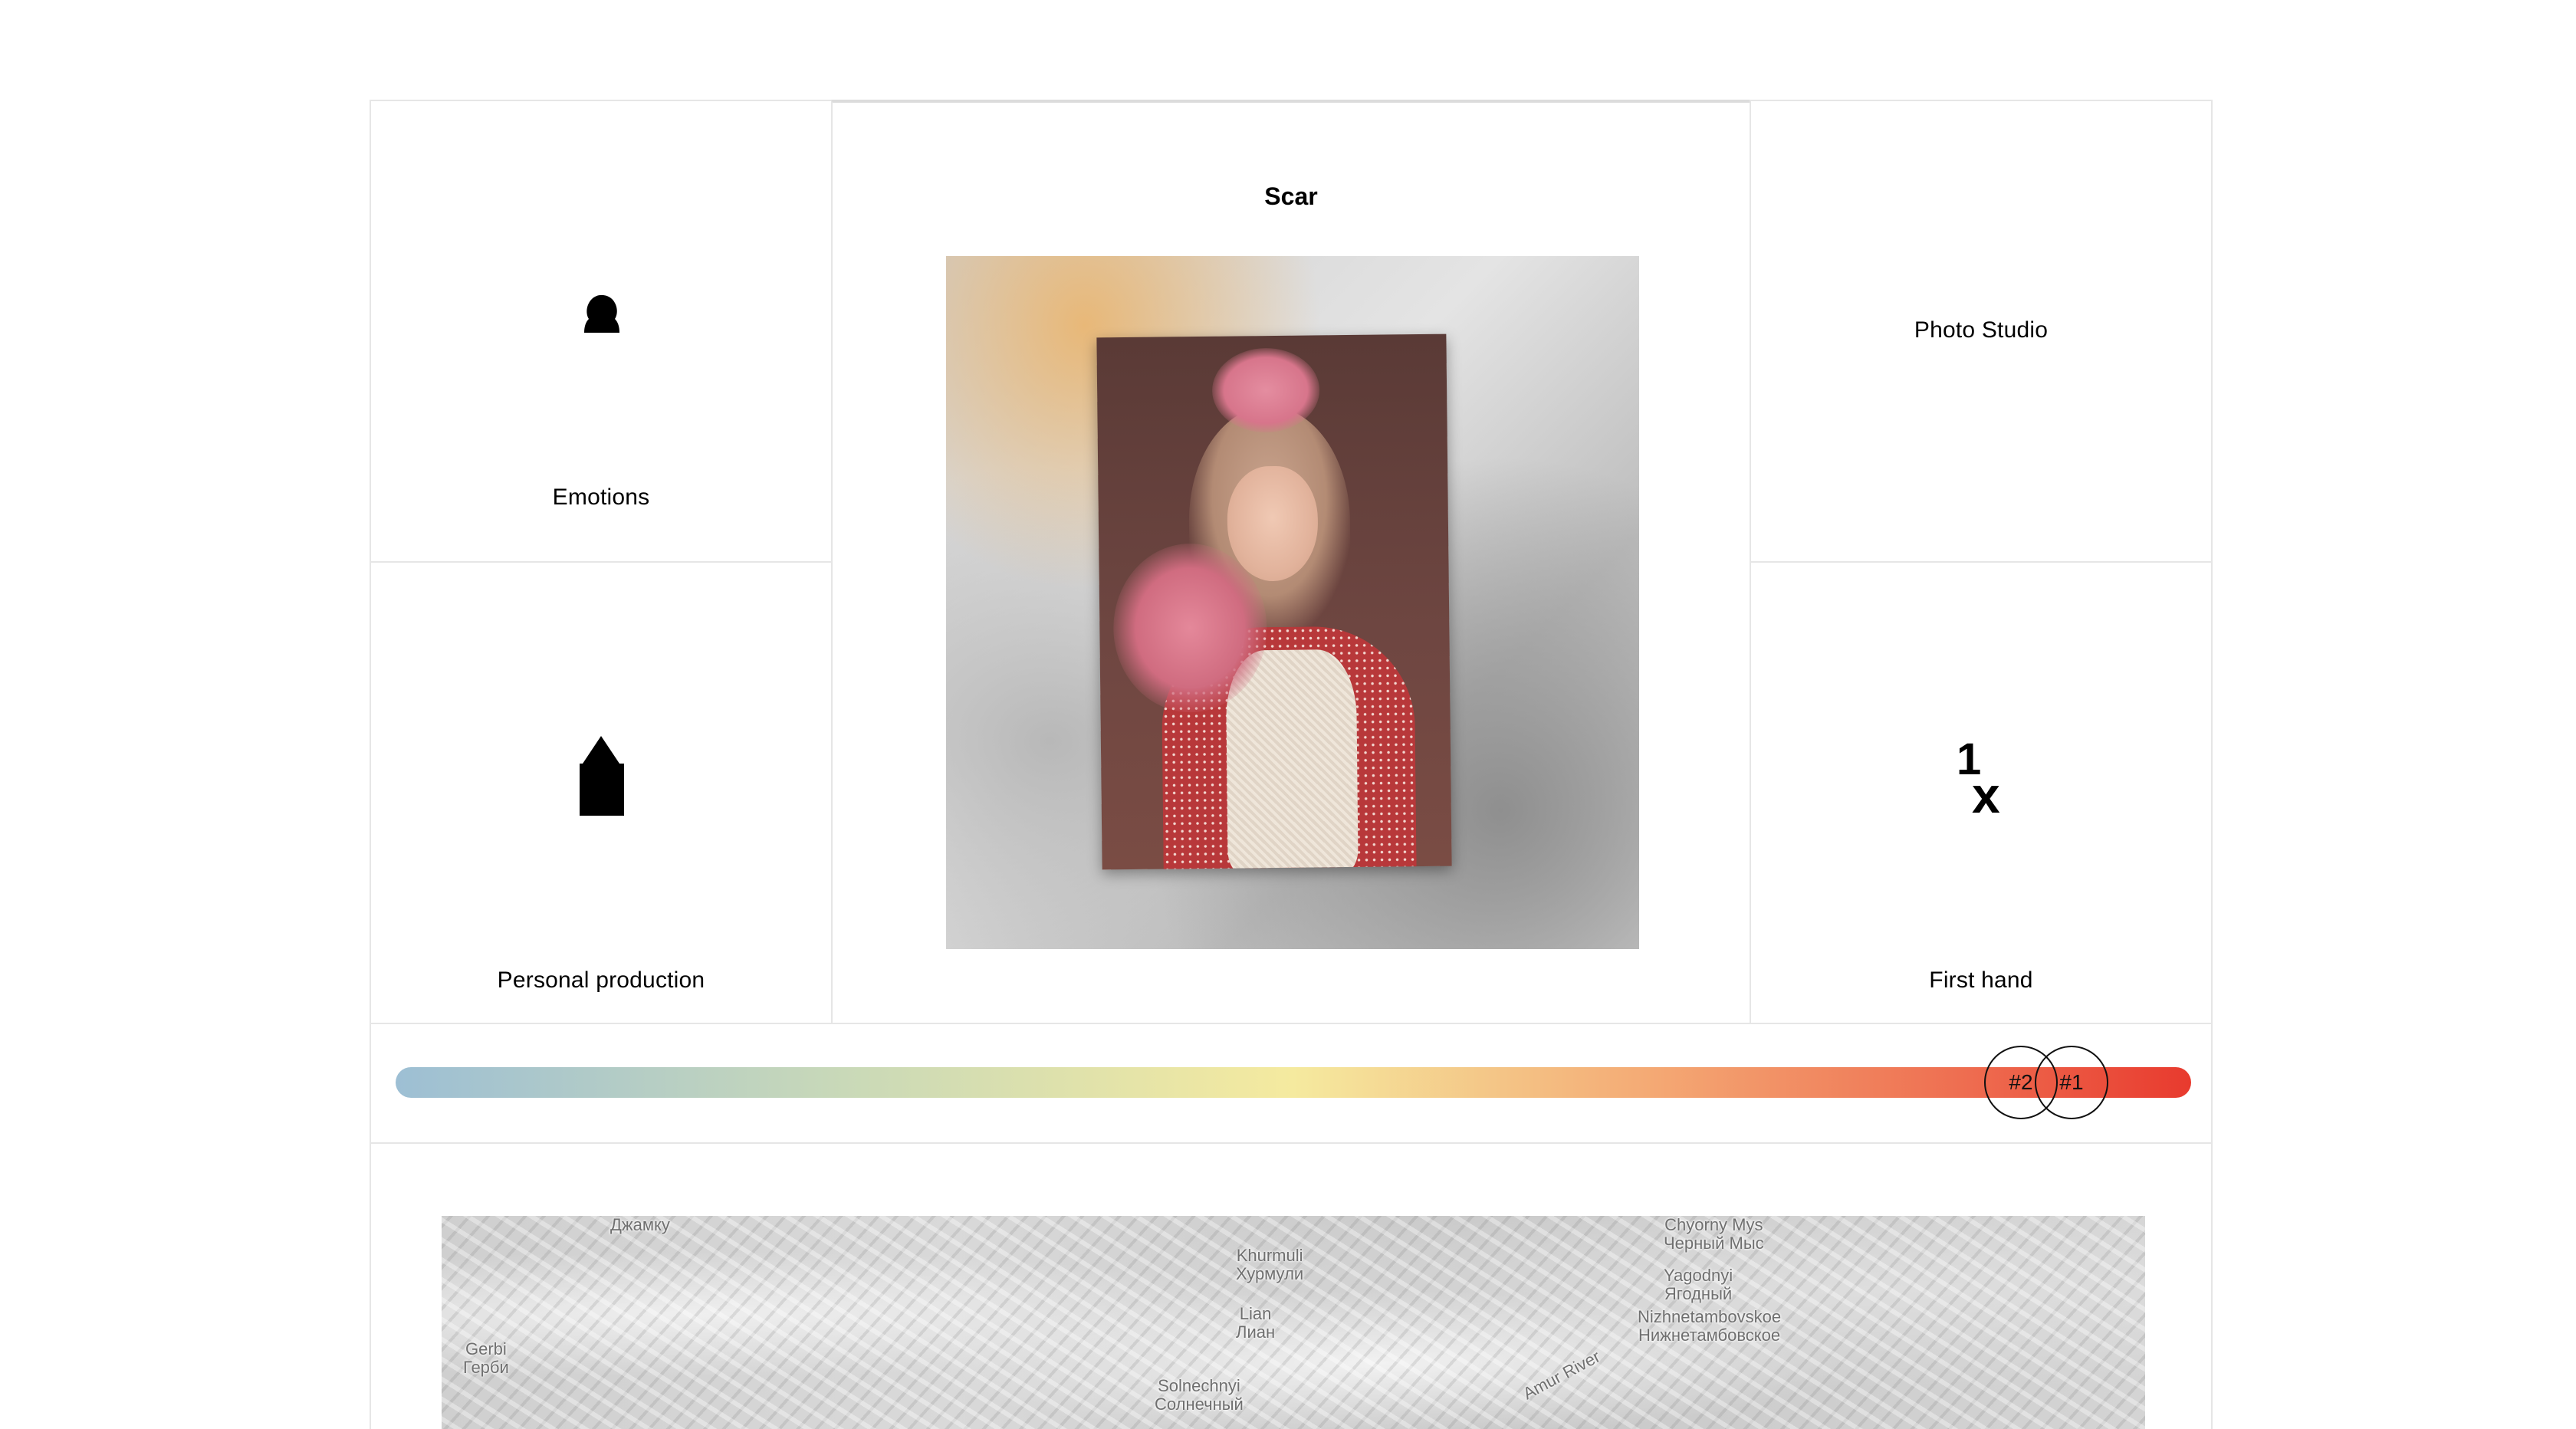 The height and width of the screenshot is (1429, 2576). What do you see at coordinates (1562, 1375) in the screenshot?
I see `map-label-amur-river: Amur River` at bounding box center [1562, 1375].